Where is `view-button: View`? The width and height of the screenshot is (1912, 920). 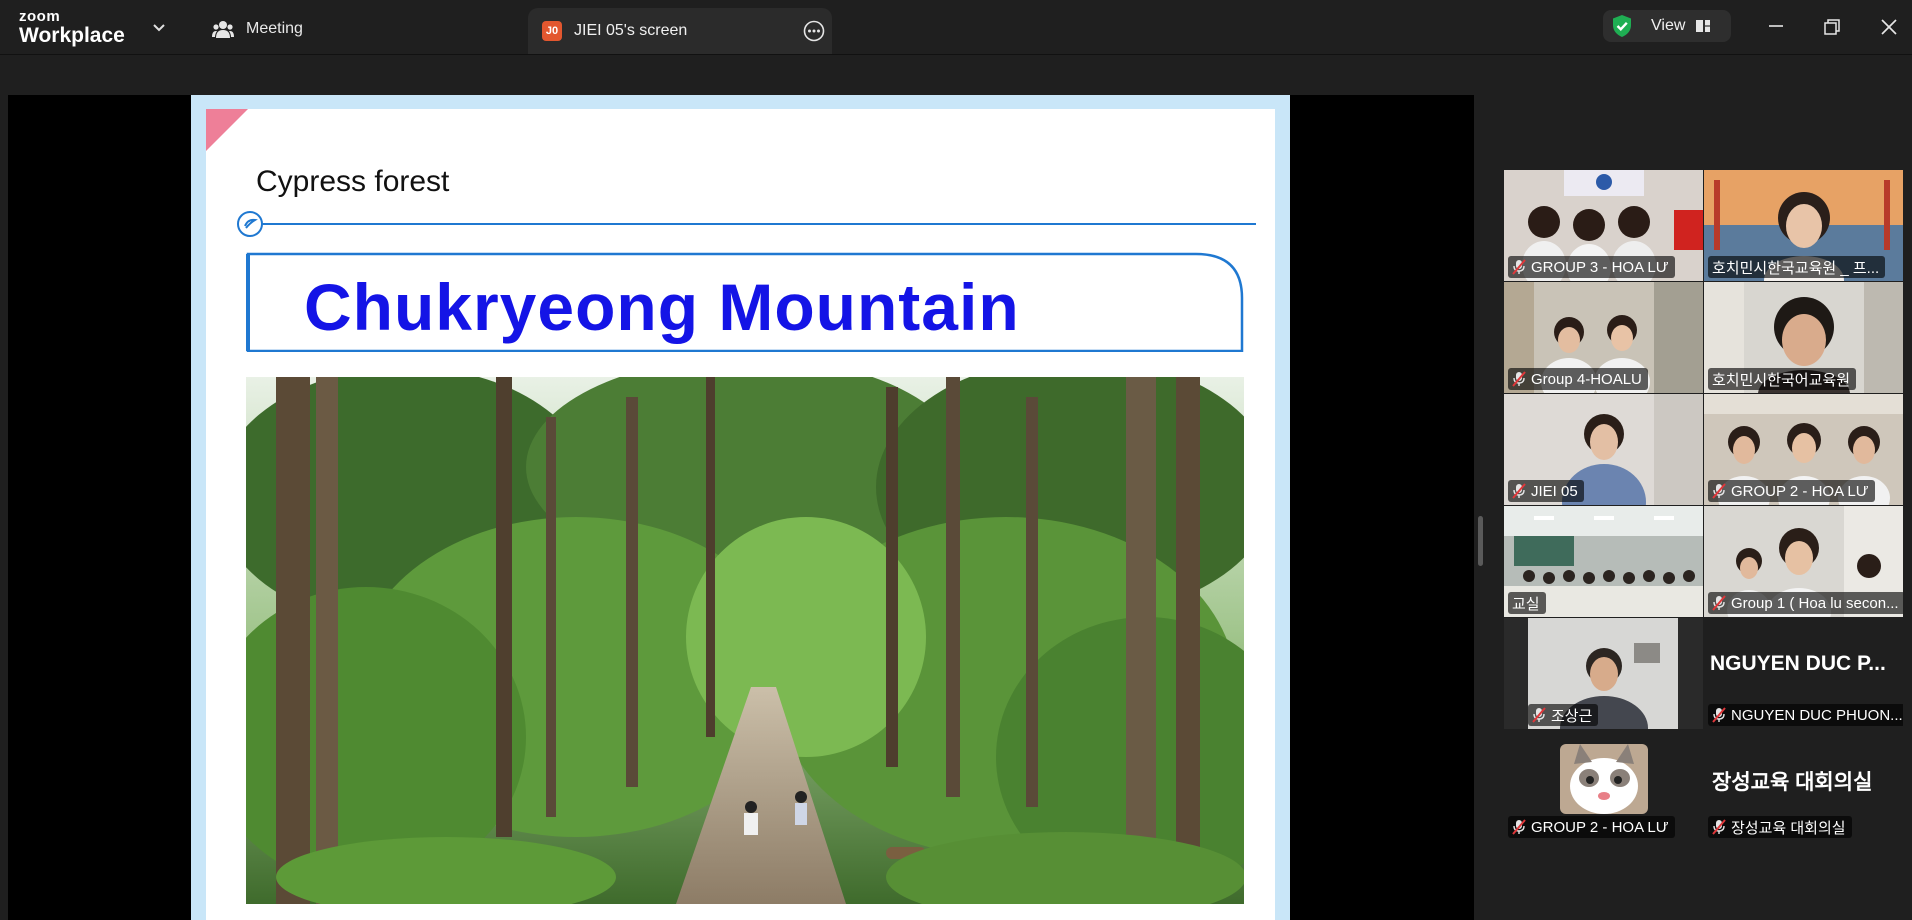 view-button: View is located at coordinates (1667, 26).